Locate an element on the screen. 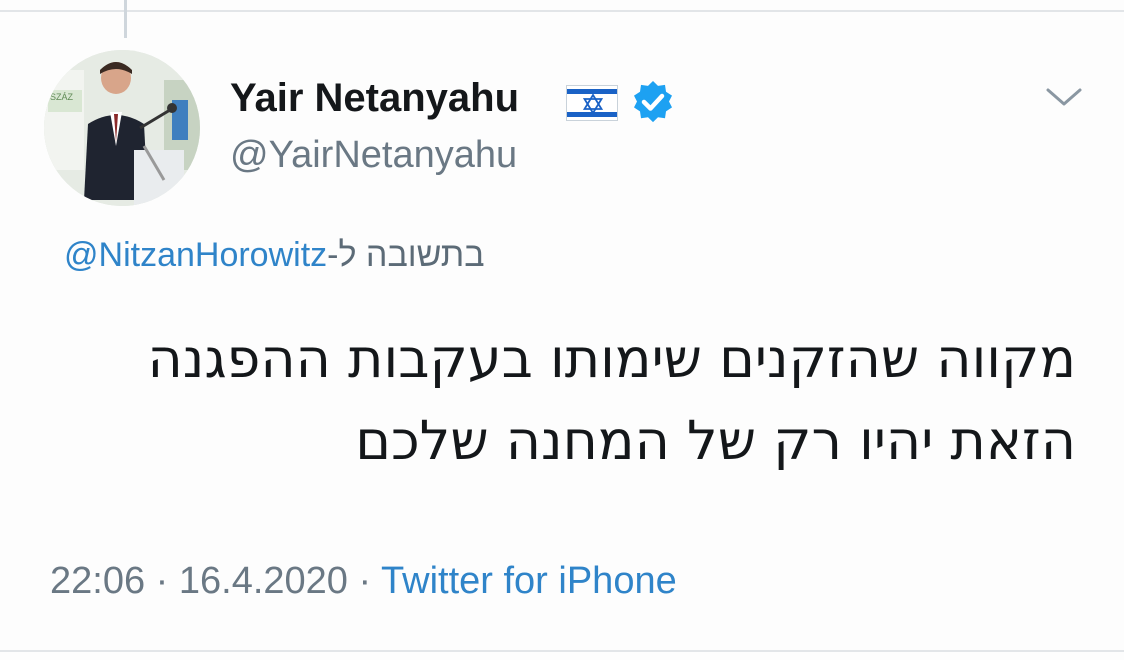 The image size is (1124, 660). reply-context: בתשובה ל-@NitzanHorowitz is located at coordinates (344, 260).